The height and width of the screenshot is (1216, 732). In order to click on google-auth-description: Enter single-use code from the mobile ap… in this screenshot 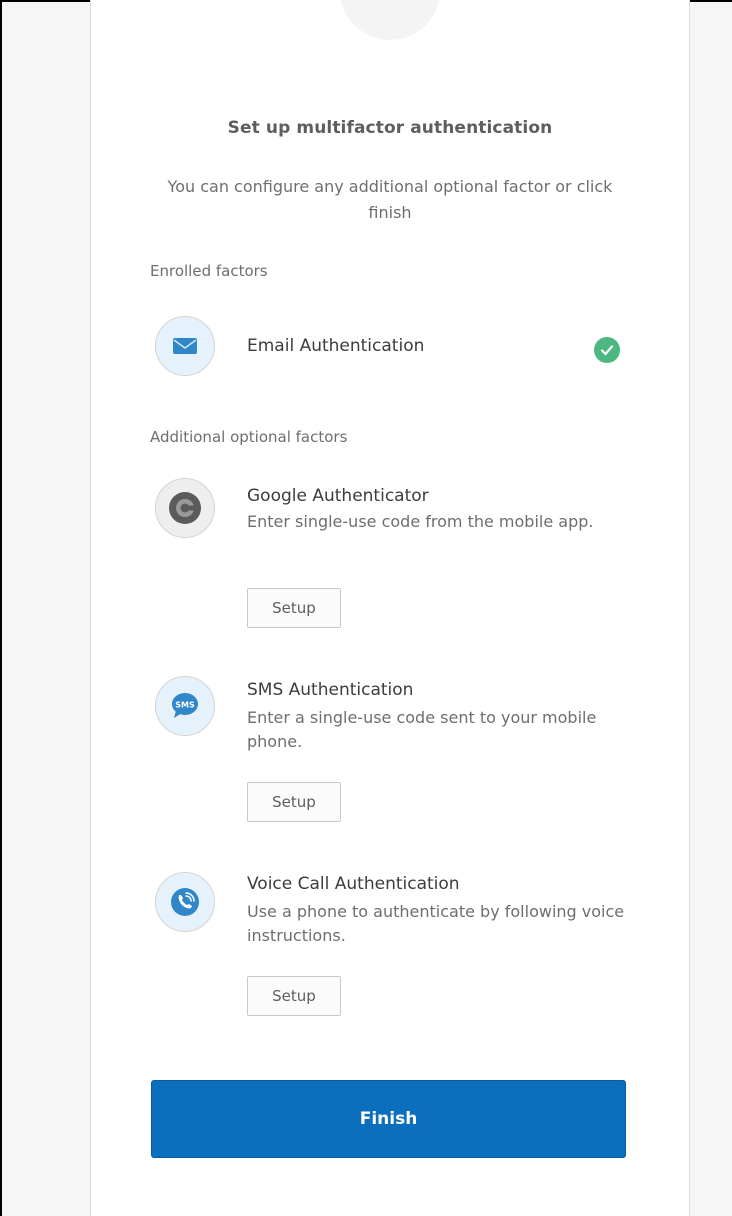, I will do `click(420, 521)`.